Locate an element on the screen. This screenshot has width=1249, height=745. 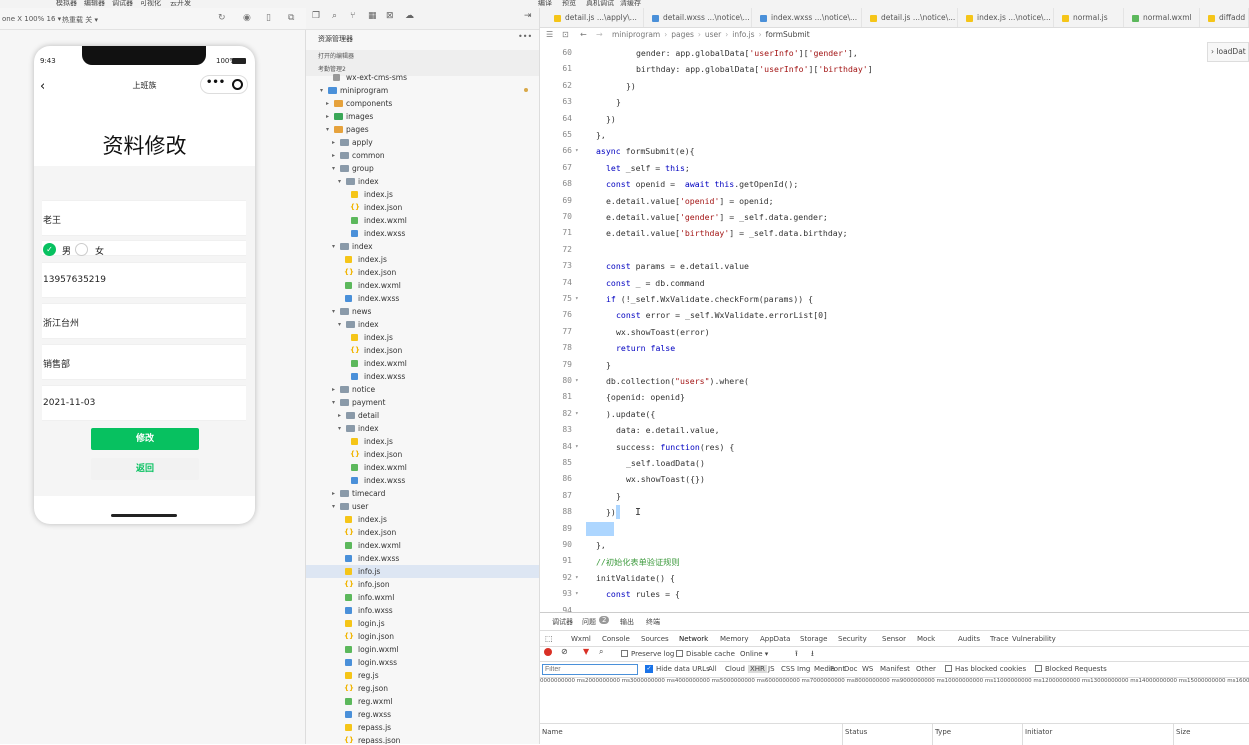
phone-field: 13957635219 is located at coordinates (144, 280).